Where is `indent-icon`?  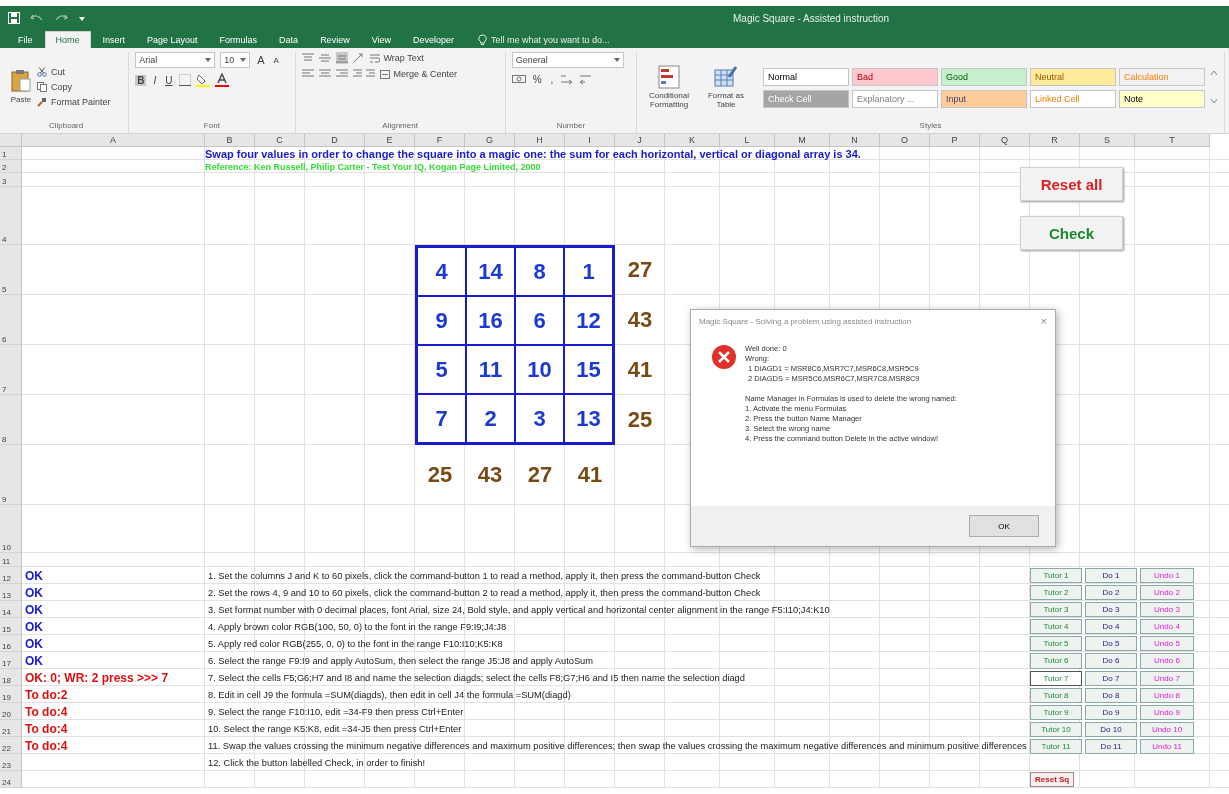 indent-icon is located at coordinates (363, 74).